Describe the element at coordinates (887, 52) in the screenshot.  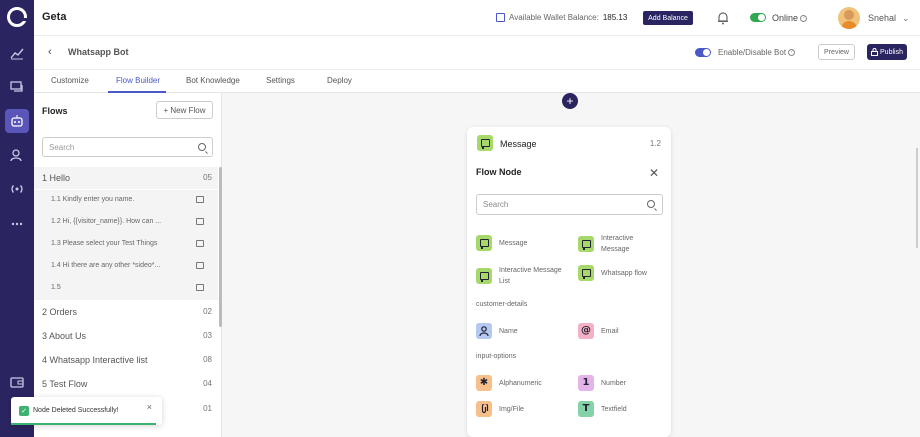
I see `publish-button: Publish` at that location.